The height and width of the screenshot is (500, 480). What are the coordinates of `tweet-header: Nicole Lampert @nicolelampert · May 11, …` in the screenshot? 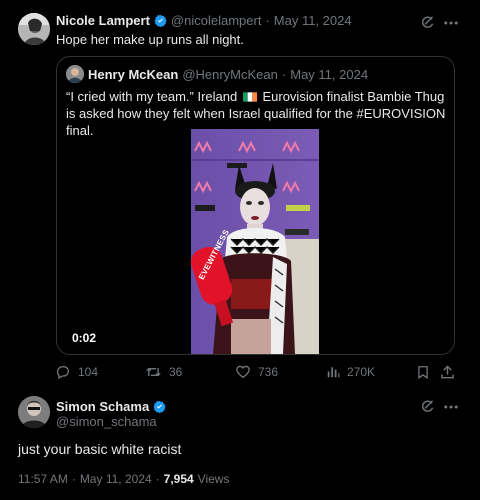 It's located at (204, 20).